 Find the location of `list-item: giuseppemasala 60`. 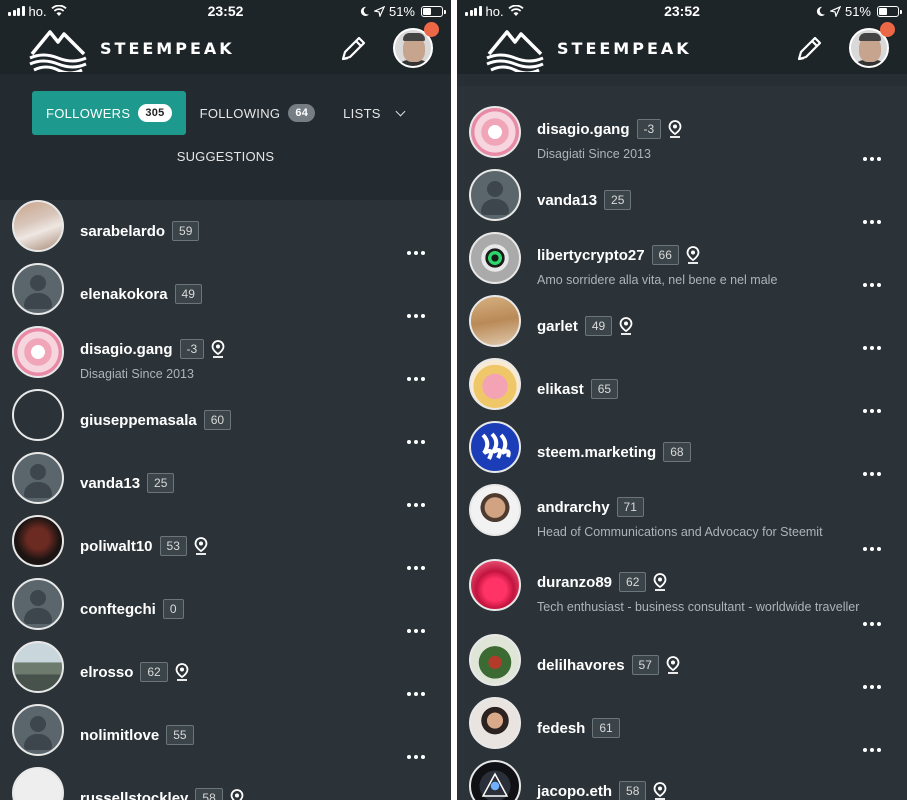

list-item: giuseppemasala 60 is located at coordinates (225, 420).